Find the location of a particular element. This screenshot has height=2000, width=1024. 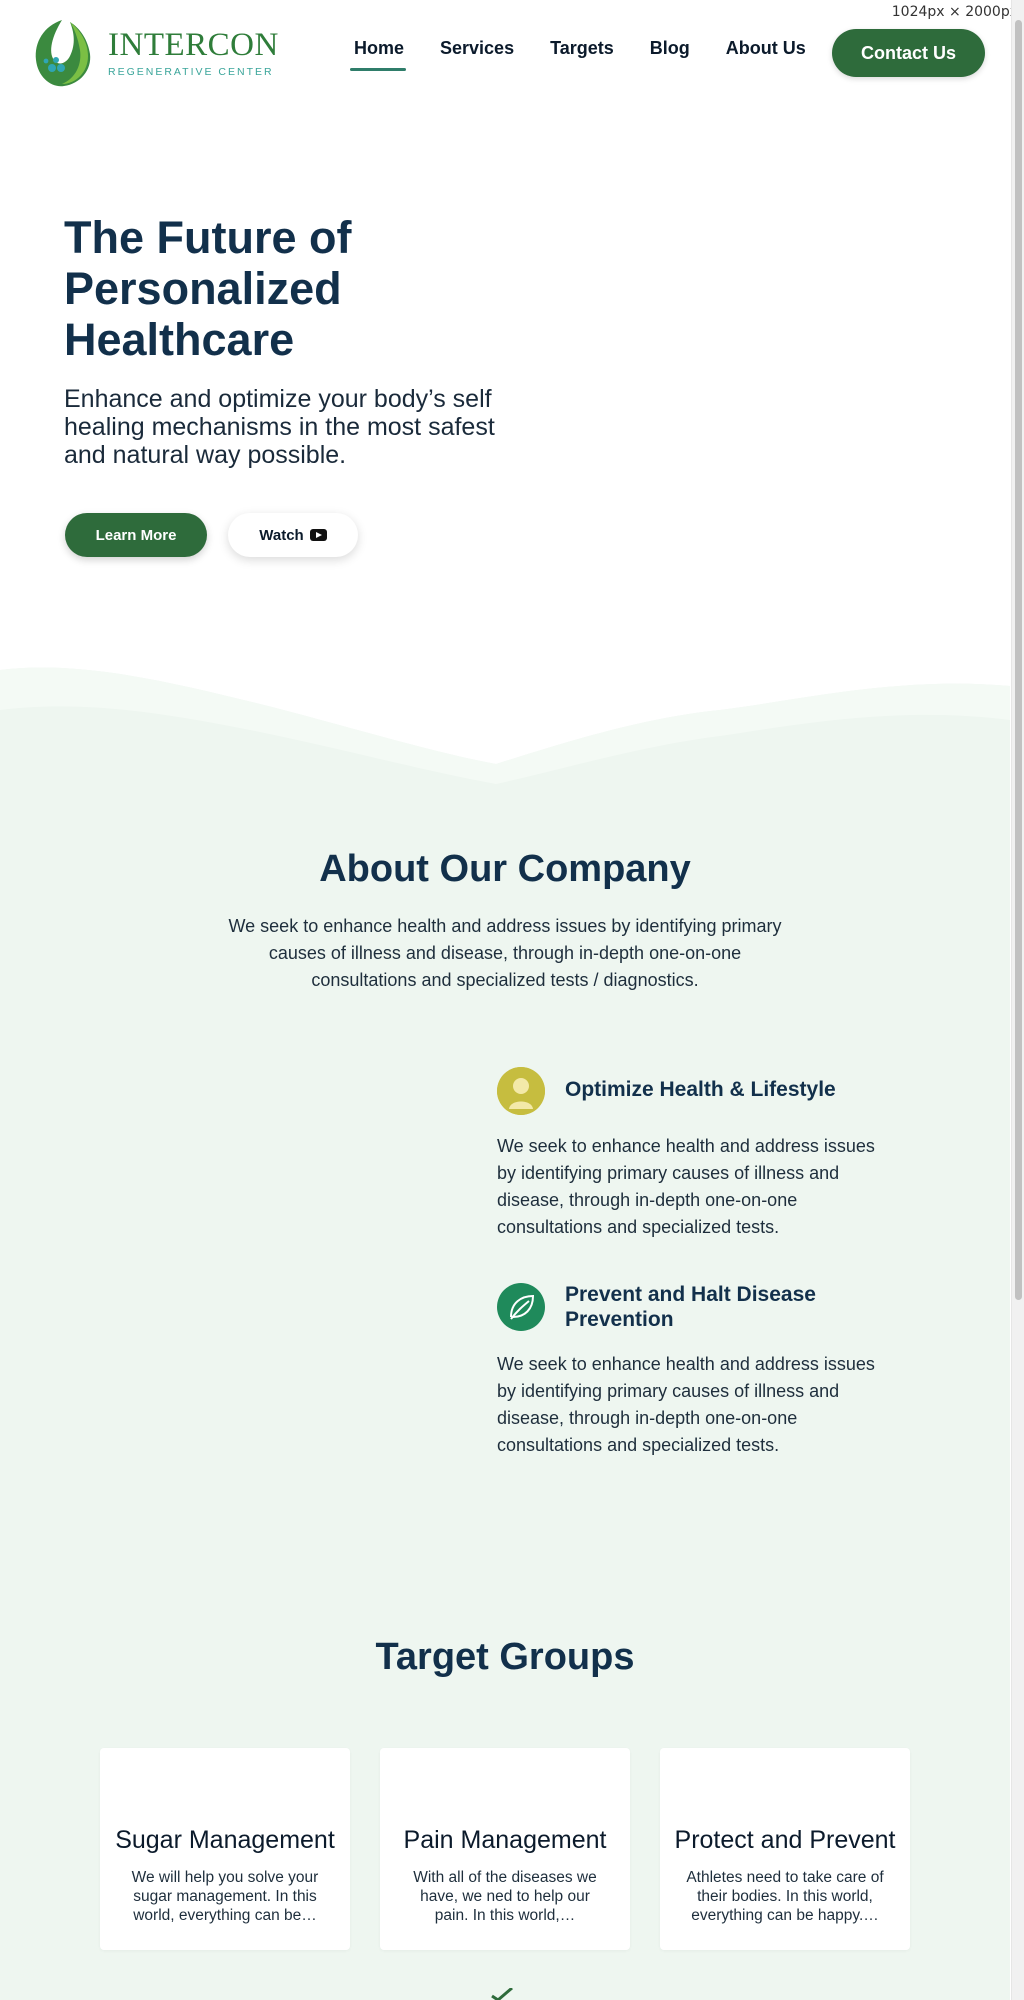

nav-item-about-us: About Us is located at coordinates (766, 48).